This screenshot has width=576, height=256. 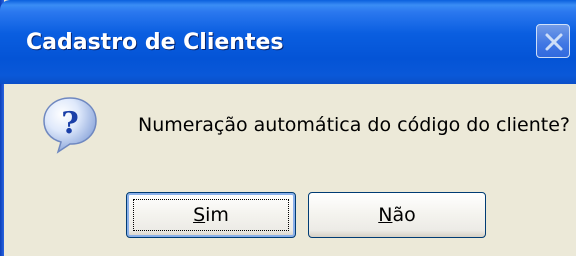 I want to click on close-button, so click(x=553, y=41).